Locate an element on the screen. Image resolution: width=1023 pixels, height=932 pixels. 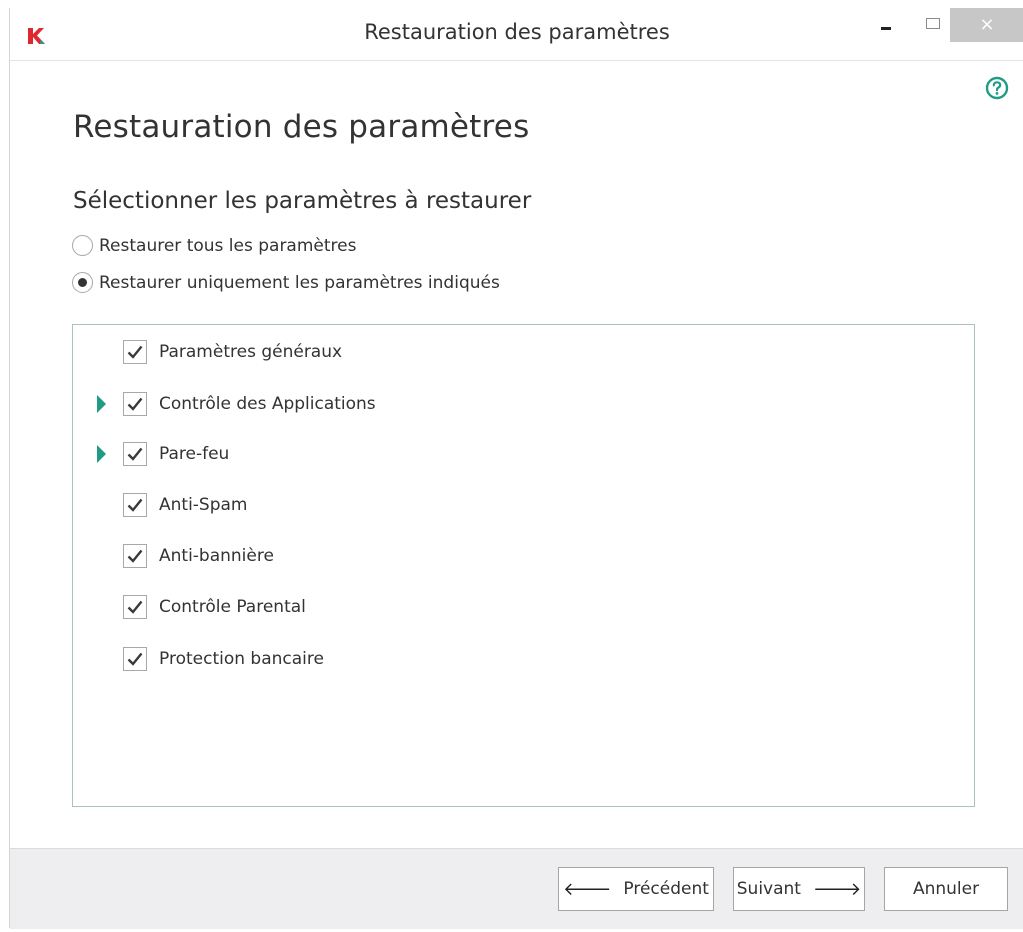
previous-button-label: Précédent is located at coordinates (666, 889).